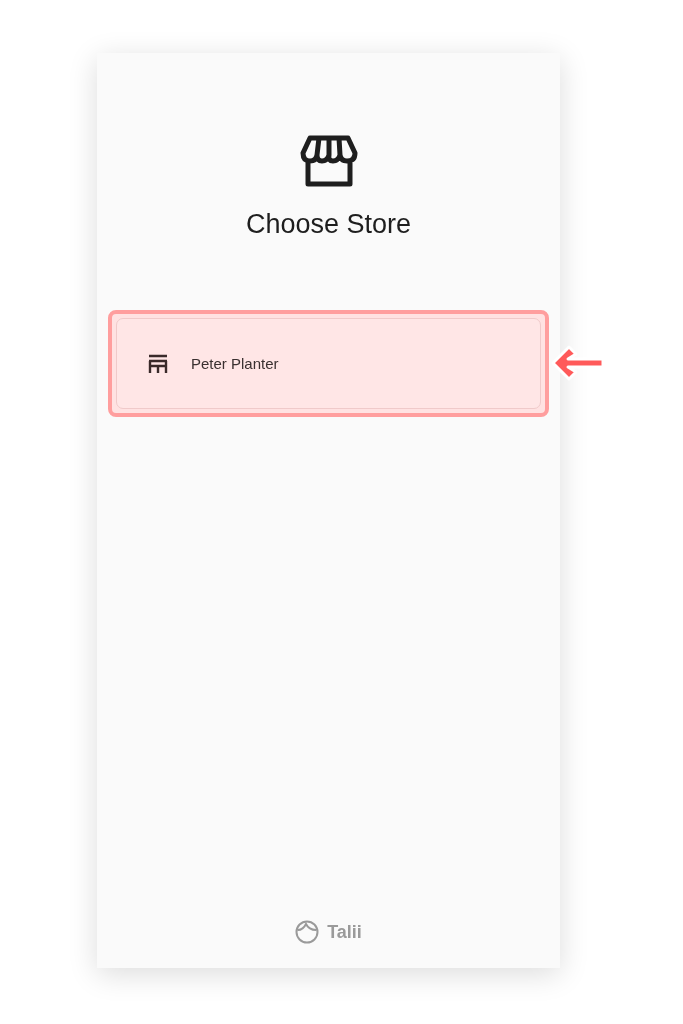 This screenshot has height=1024, width=683. What do you see at coordinates (328, 363) in the screenshot?
I see `store-item: Peter Planter` at bounding box center [328, 363].